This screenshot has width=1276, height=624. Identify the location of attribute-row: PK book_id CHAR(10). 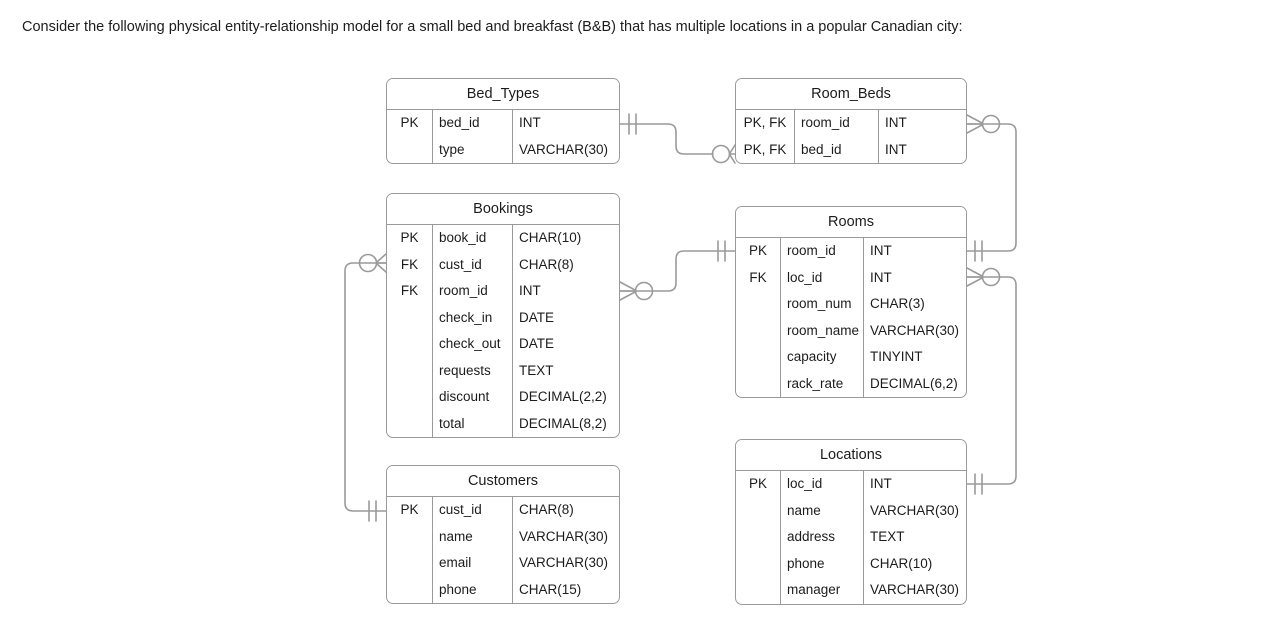
(503, 238).